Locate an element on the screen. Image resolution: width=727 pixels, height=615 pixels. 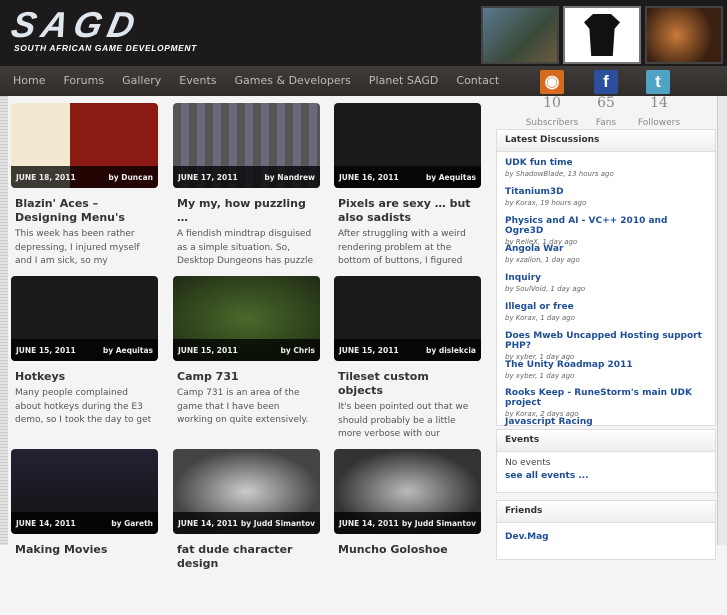
discussion-meta: by Korax, 19 hours ago is located at coordinates (546, 202).